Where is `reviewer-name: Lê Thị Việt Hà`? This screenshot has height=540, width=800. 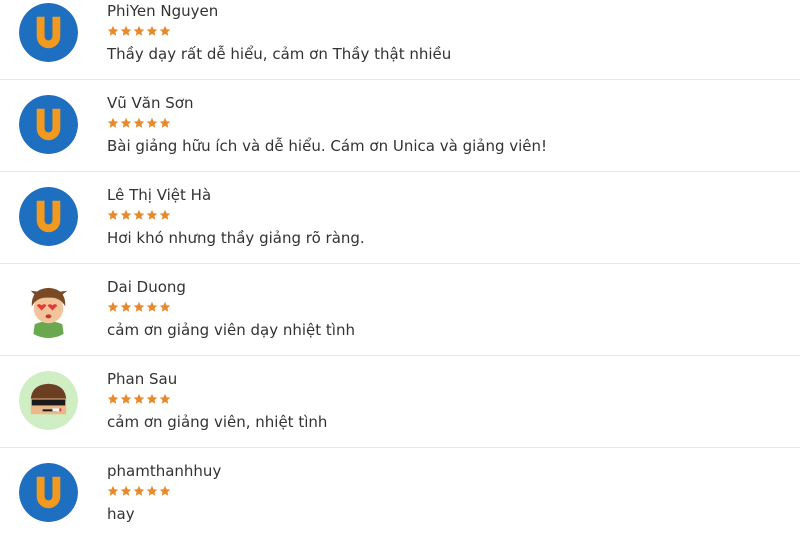 reviewer-name: Lê Thị Việt Hà is located at coordinates (159, 195).